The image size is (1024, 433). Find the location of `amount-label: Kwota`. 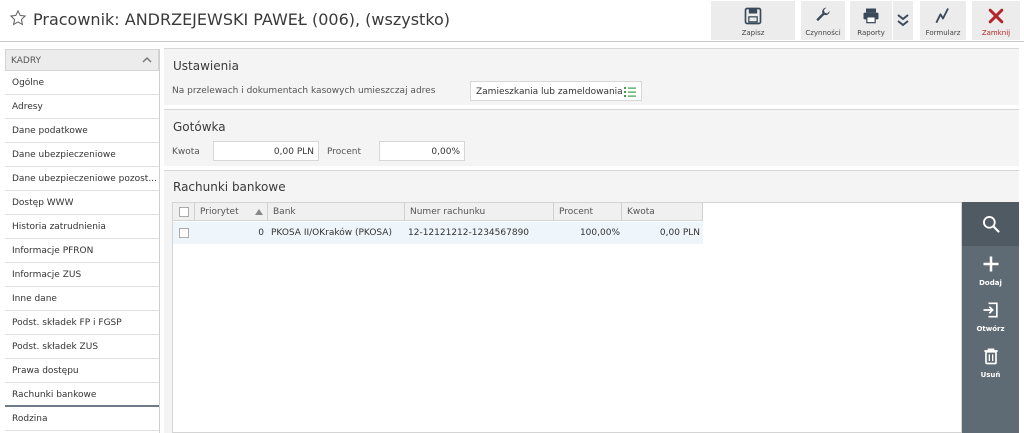

amount-label: Kwota is located at coordinates (186, 152).